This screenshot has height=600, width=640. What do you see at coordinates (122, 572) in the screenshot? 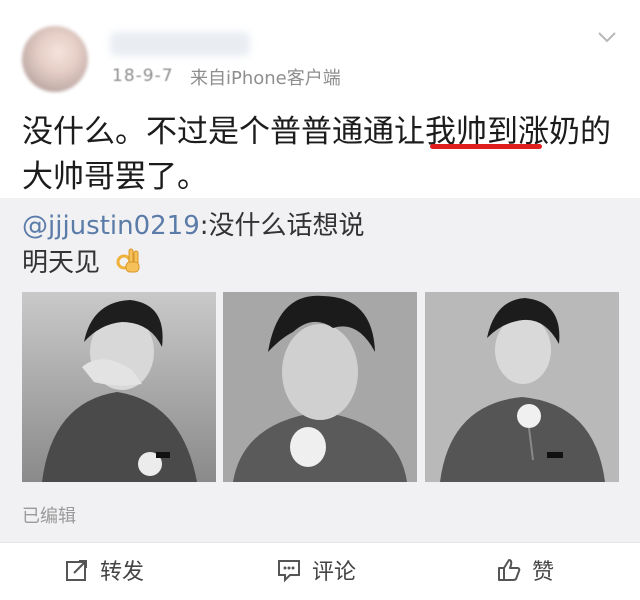
I see `forward-label: 转发` at bounding box center [122, 572].